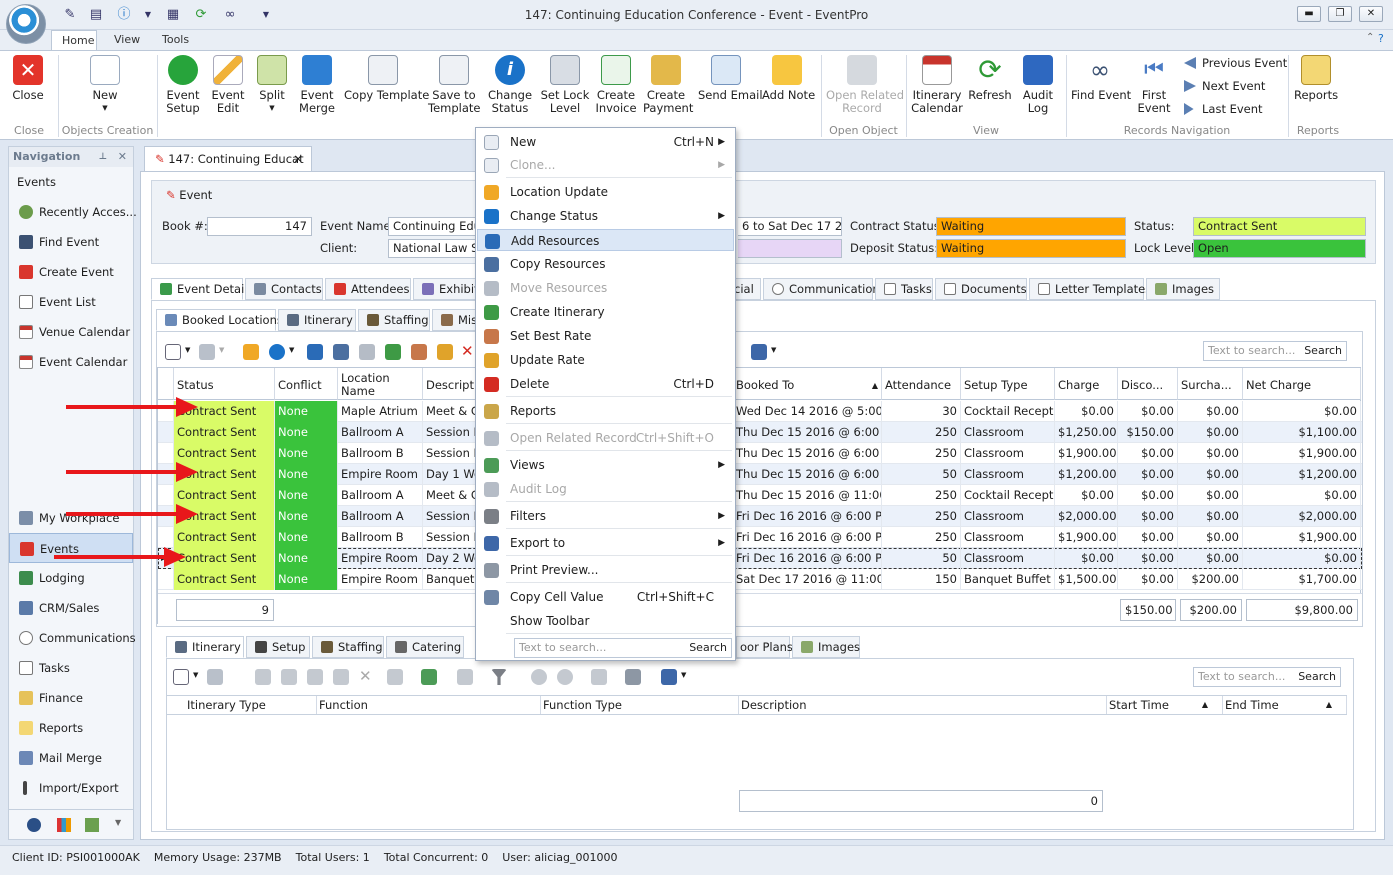 This screenshot has width=1393, height=875. Describe the element at coordinates (259, 226) in the screenshot. I see `book-number-field: 147` at that location.